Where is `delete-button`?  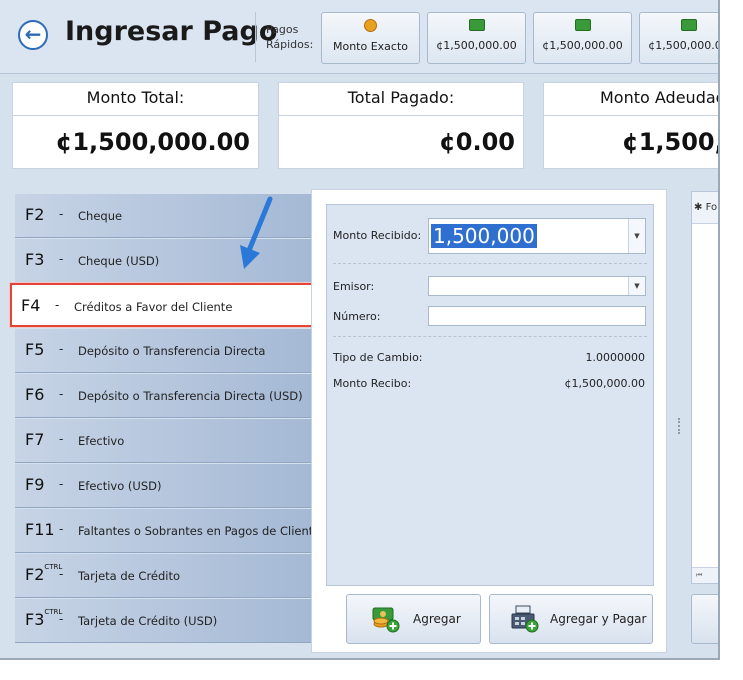
delete-button is located at coordinates (704, 619).